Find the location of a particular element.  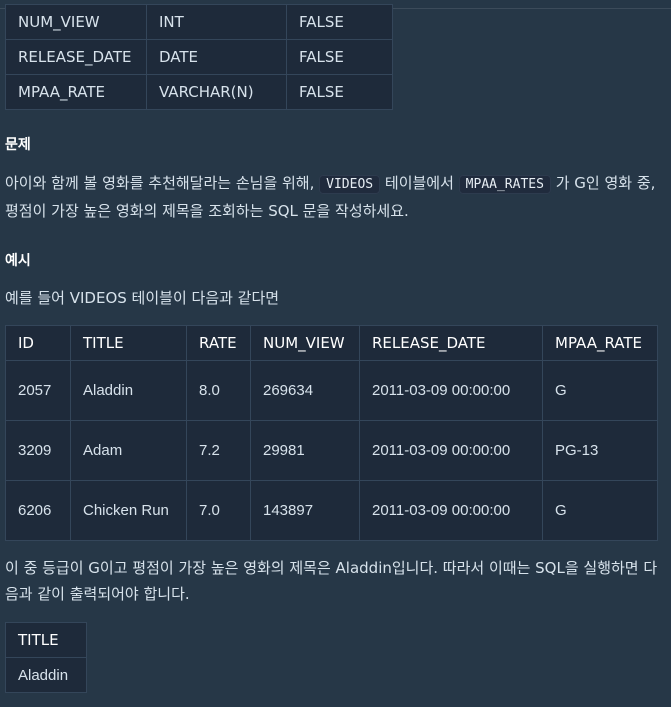

result-table: TITLE Aladdin is located at coordinates (46, 657).